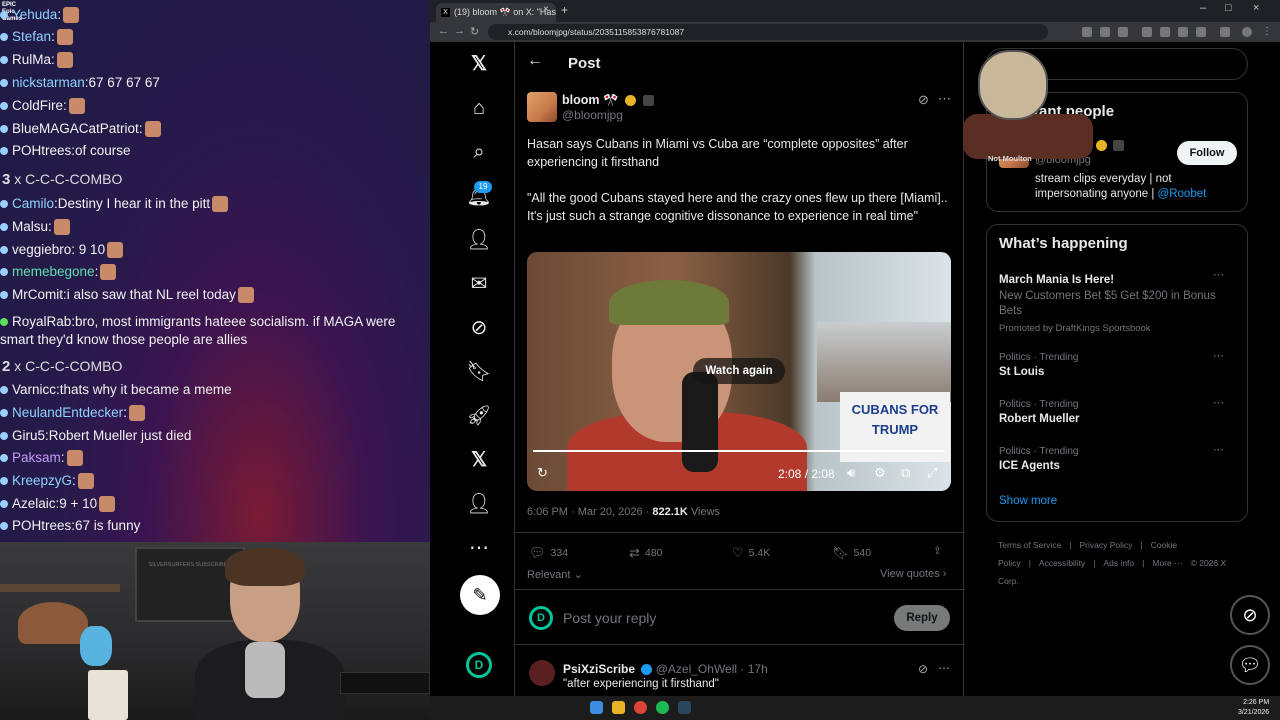 The width and height of the screenshot is (1280, 720). Describe the element at coordinates (1250, 665) in the screenshot. I see `chat-float-button: 💬︎` at that location.